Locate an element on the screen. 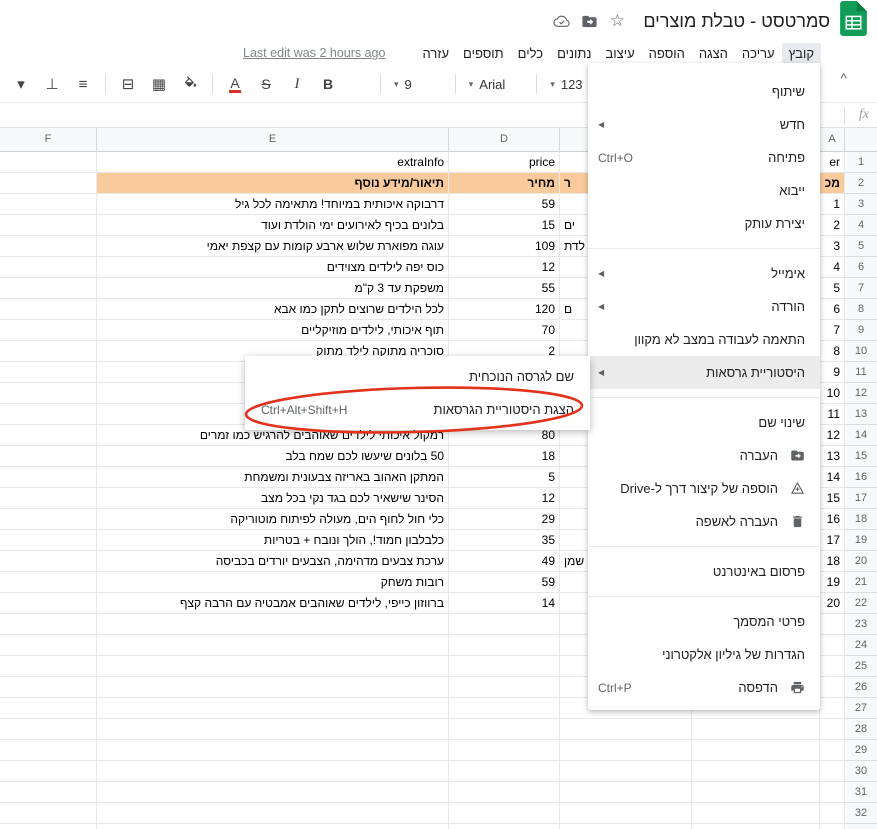 Image resolution: width=877 pixels, height=829 pixels. cell-F4 is located at coordinates (48, 225).